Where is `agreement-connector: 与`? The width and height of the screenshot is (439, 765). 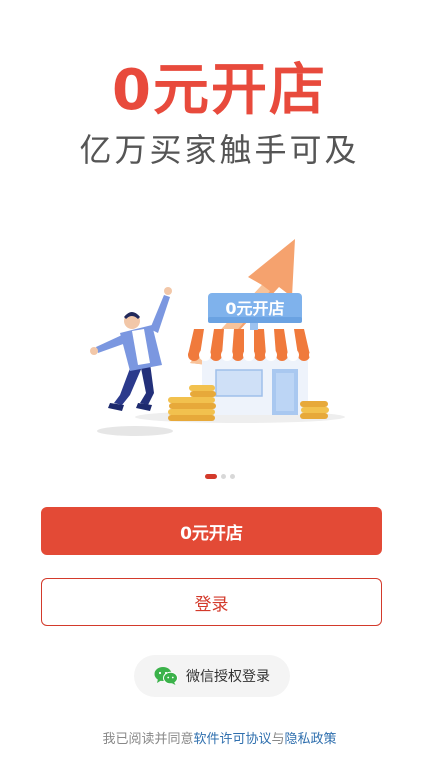
agreement-connector: 与 is located at coordinates (278, 739).